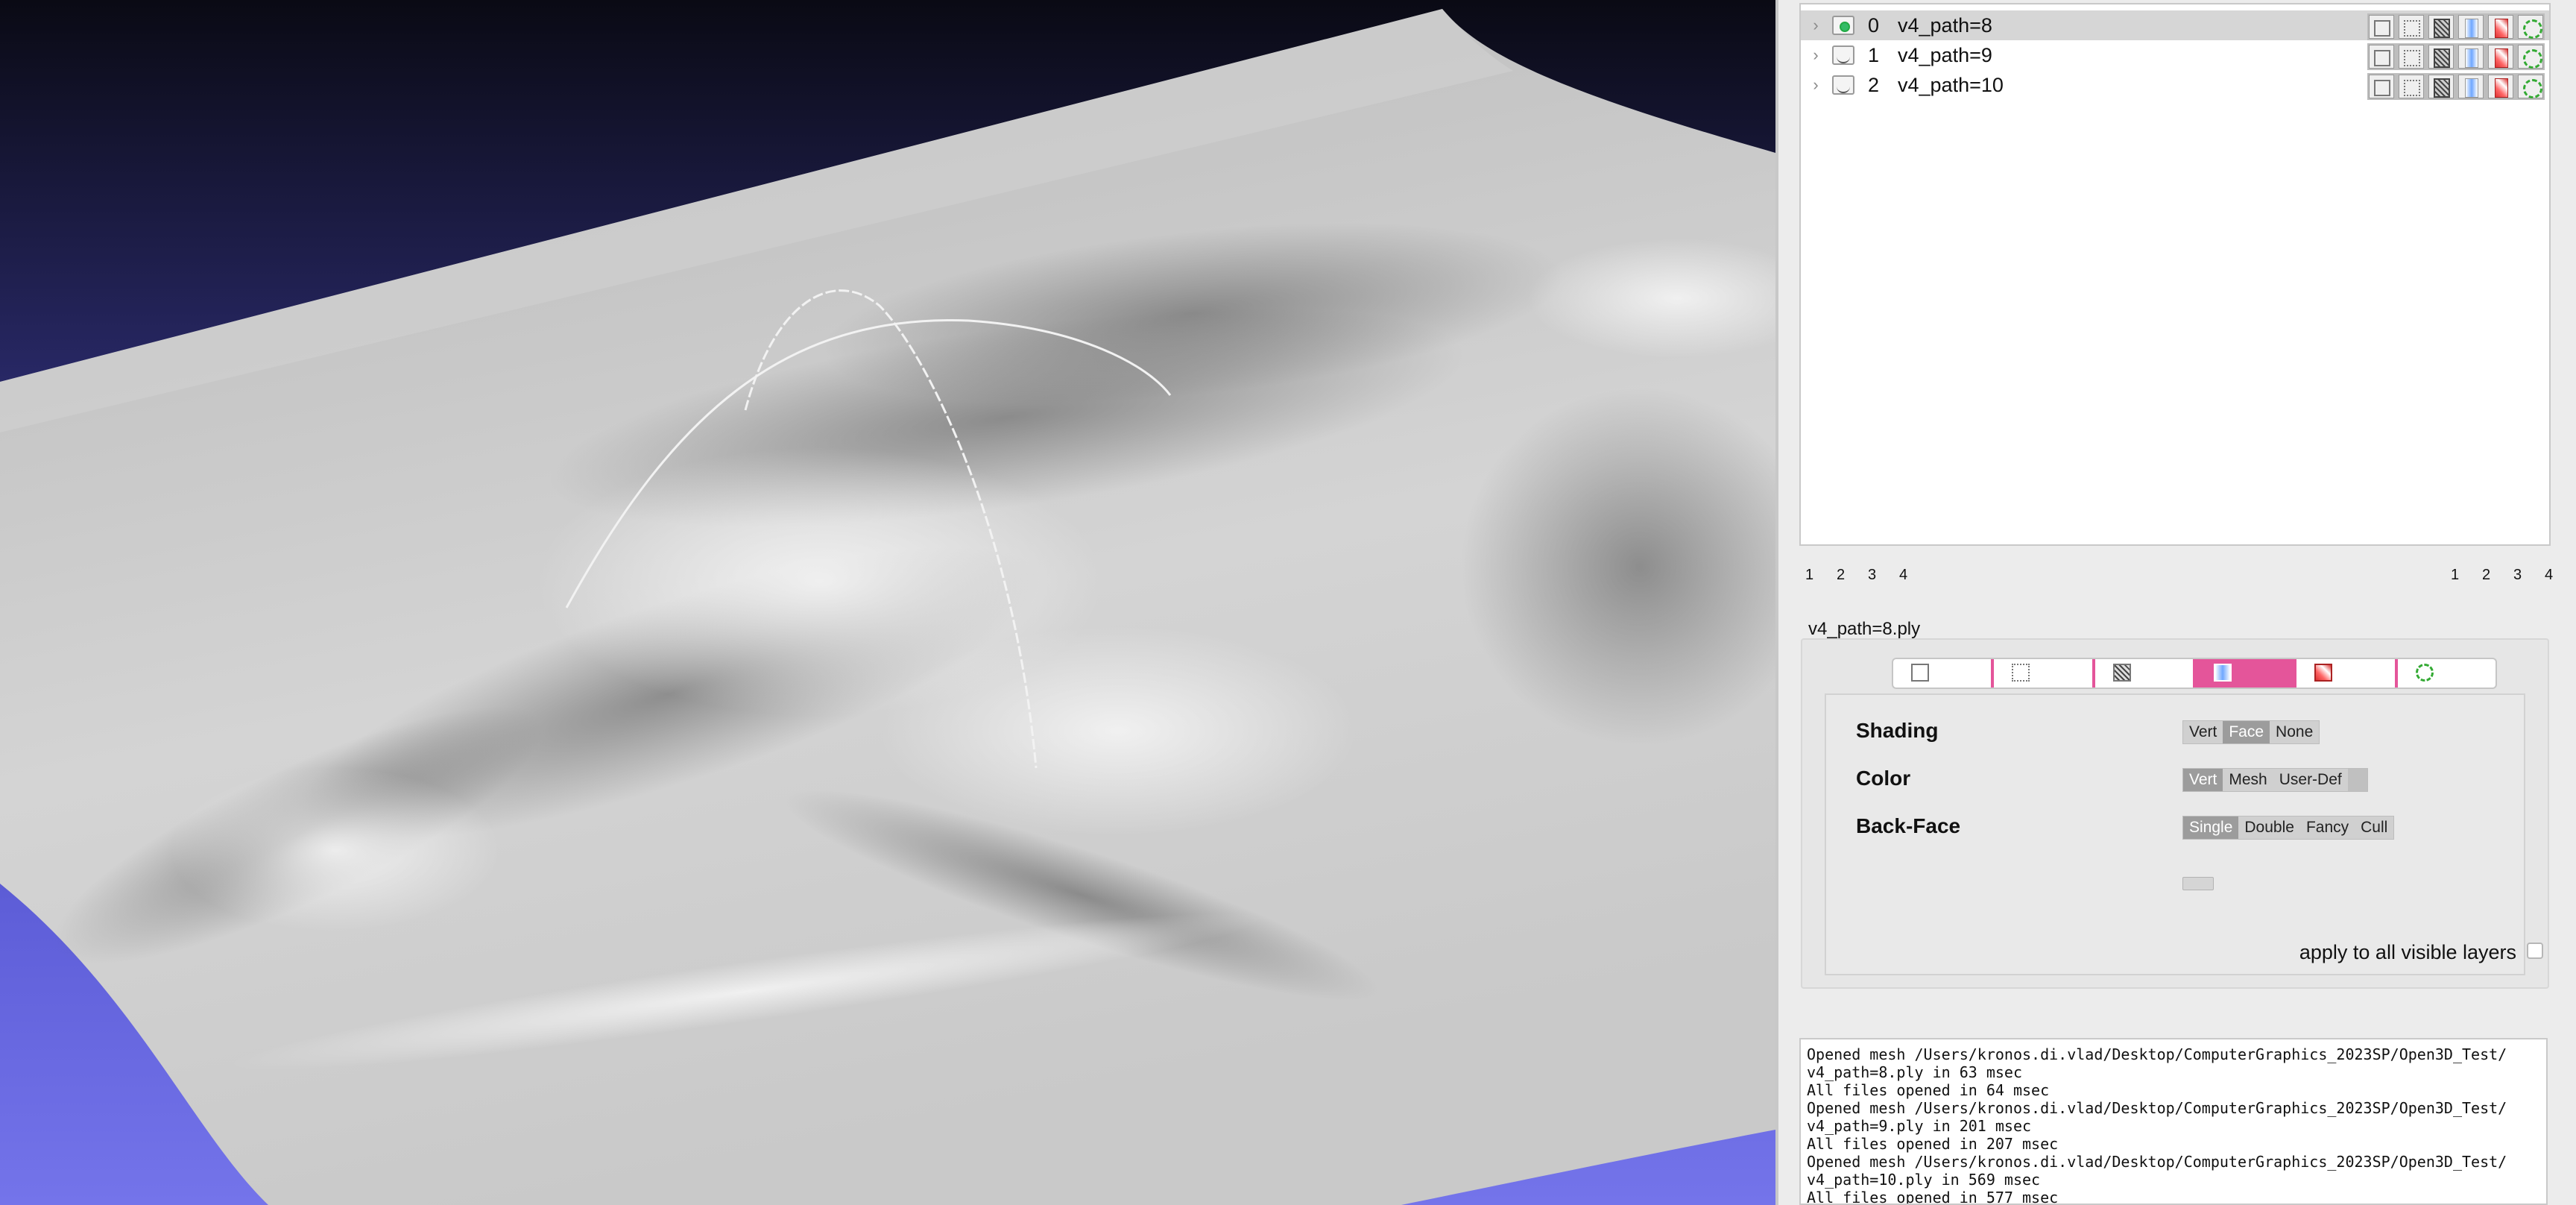  I want to click on color-vert-option: Vert, so click(2203, 780).